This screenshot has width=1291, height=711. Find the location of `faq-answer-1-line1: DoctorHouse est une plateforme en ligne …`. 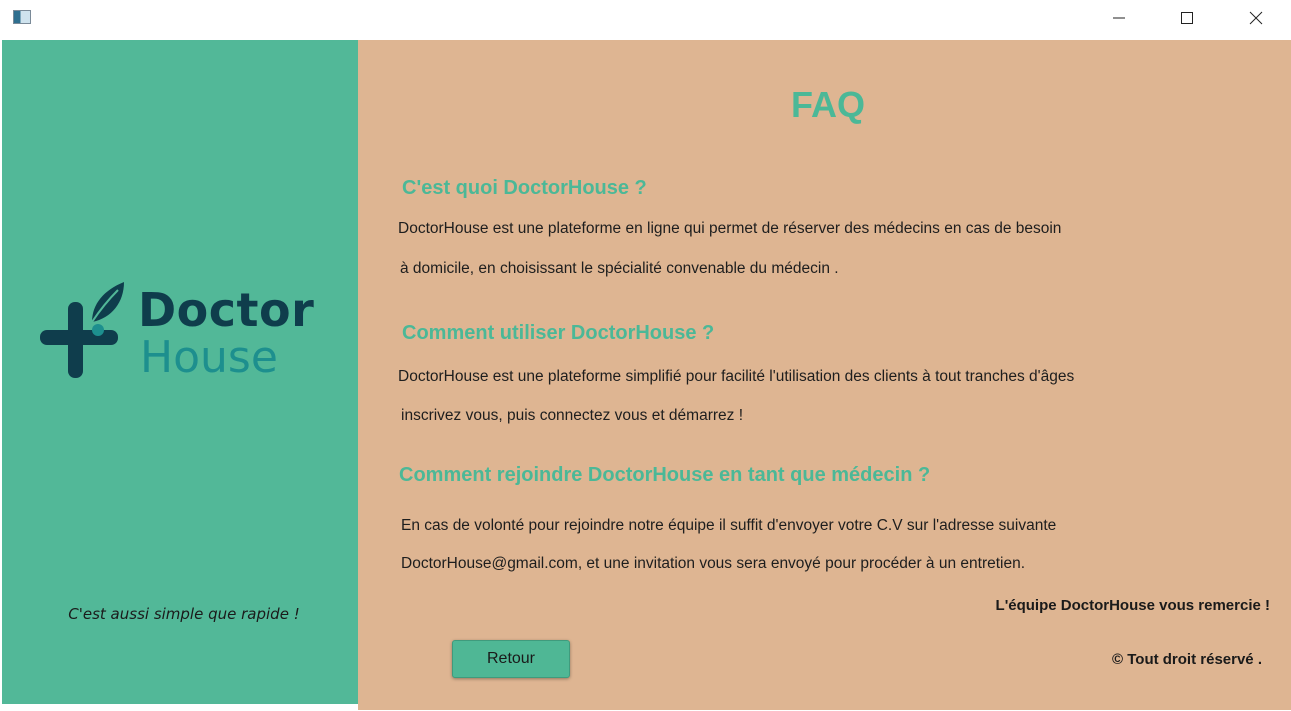

faq-answer-1-line1: DoctorHouse est une plateforme en ligne … is located at coordinates (730, 228).